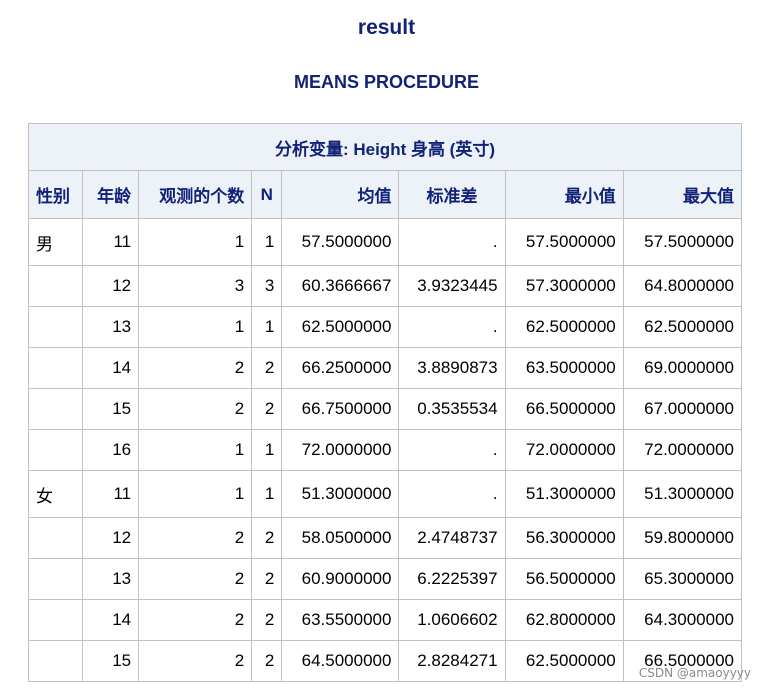 The image size is (765, 690). I want to click on cell-mean: 66.7500000, so click(340, 409).